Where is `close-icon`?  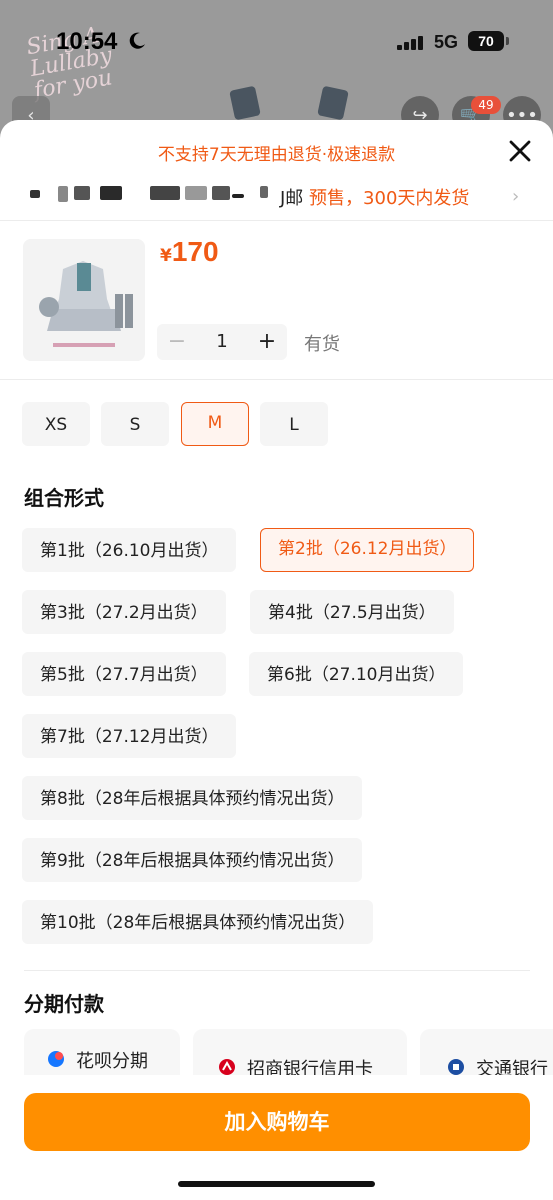 close-icon is located at coordinates (520, 151).